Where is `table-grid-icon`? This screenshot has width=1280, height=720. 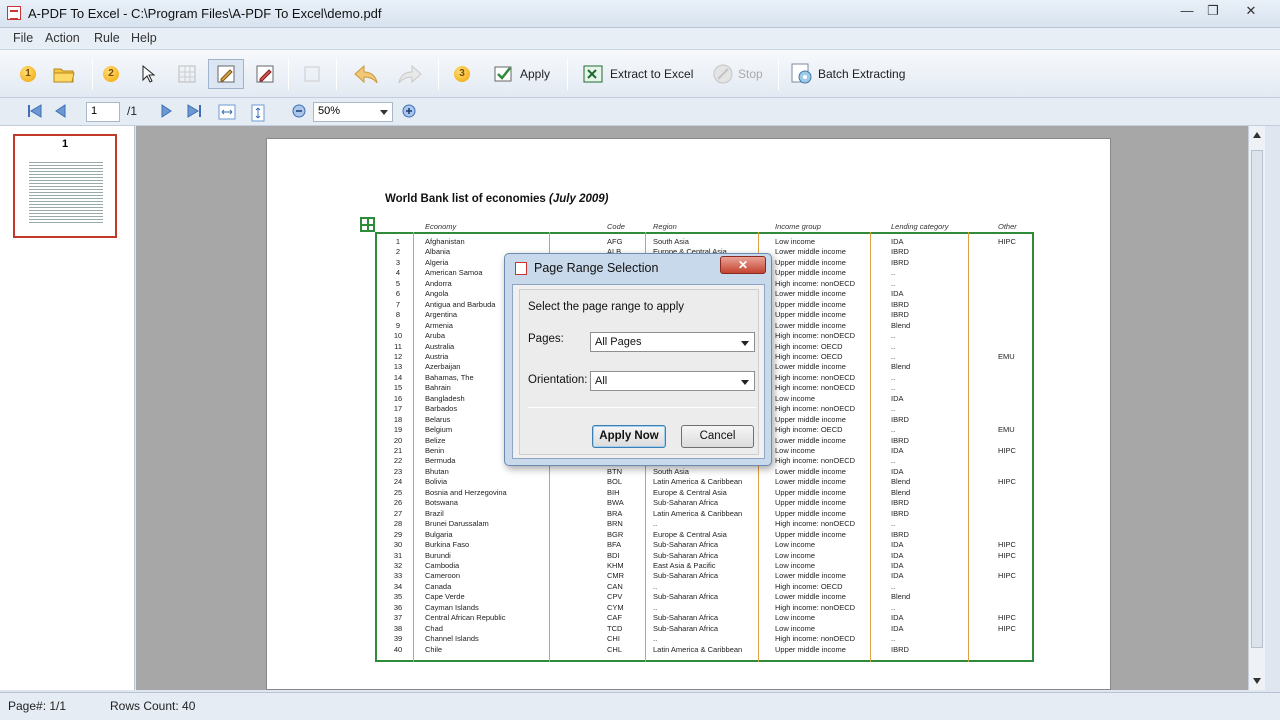
table-grid-icon is located at coordinates (187, 74).